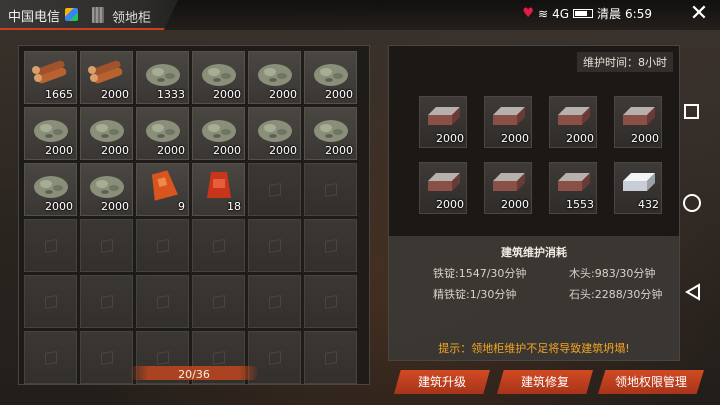 This screenshot has width=720, height=405. I want to click on upgrade-building-button: 建筑升级, so click(442, 382).